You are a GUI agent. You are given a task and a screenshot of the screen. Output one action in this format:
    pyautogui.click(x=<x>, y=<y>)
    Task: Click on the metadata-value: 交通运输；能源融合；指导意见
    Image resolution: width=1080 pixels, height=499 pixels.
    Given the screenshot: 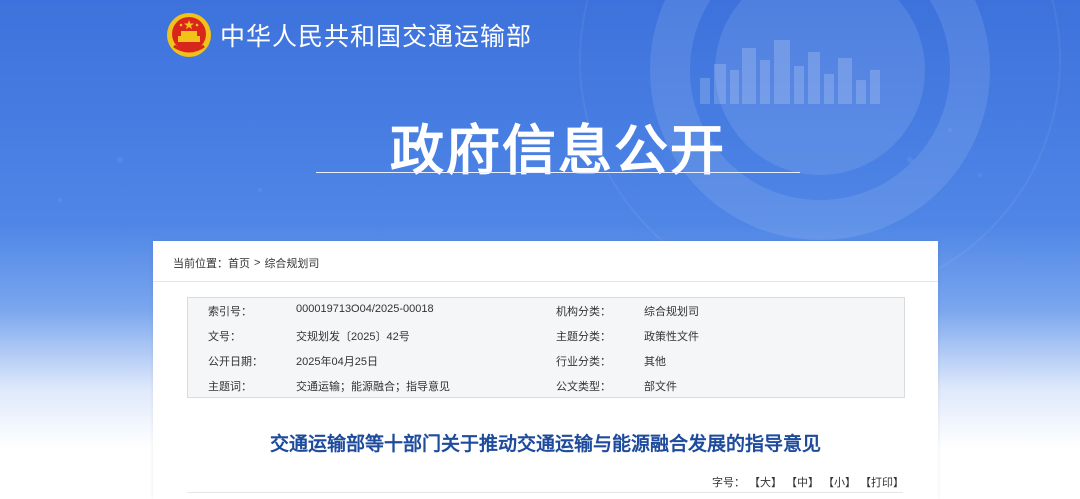 What is the action you would take?
    pyautogui.click(x=373, y=387)
    